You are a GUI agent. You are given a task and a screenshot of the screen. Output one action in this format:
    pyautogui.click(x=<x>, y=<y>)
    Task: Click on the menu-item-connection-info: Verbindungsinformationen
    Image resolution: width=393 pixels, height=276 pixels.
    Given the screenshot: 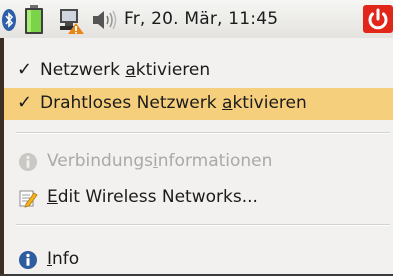 What is the action you would take?
    pyautogui.click(x=198, y=162)
    